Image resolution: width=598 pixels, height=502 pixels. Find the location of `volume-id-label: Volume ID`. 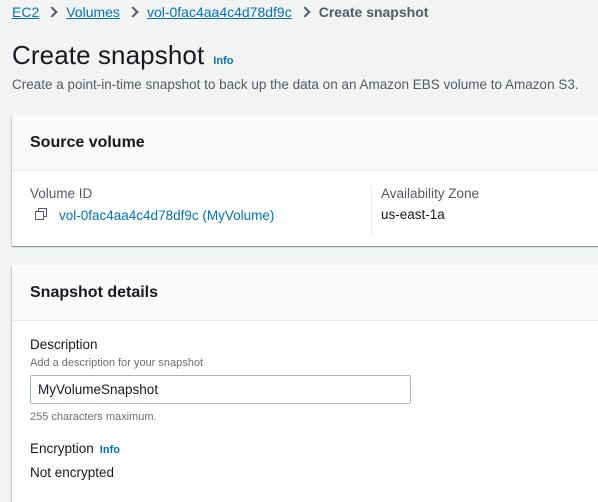

volume-id-label: Volume ID is located at coordinates (61, 193).